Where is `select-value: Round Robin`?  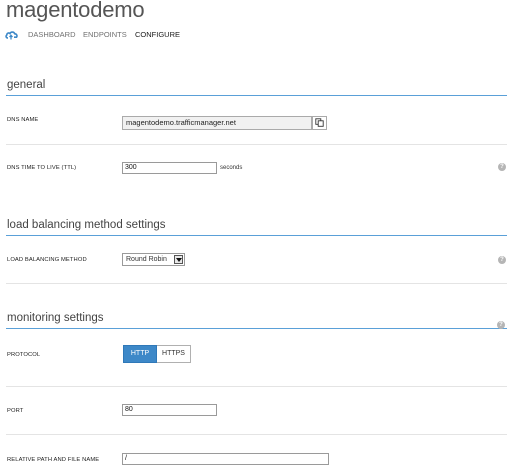 select-value: Round Robin is located at coordinates (146, 259).